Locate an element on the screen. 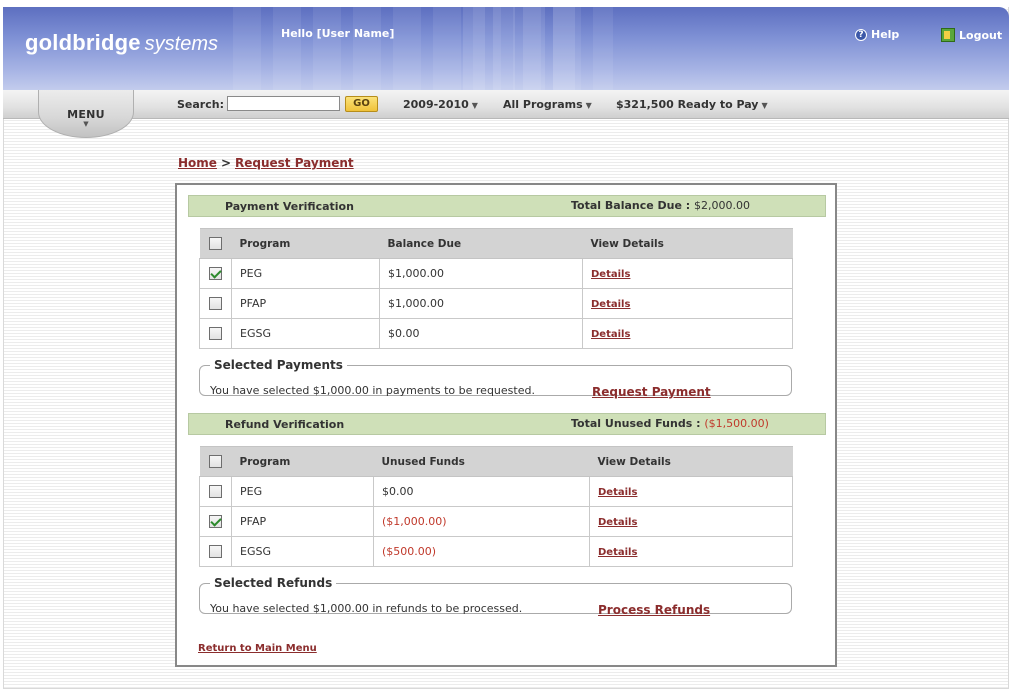  logout-link: Logout is located at coordinates (971, 35).